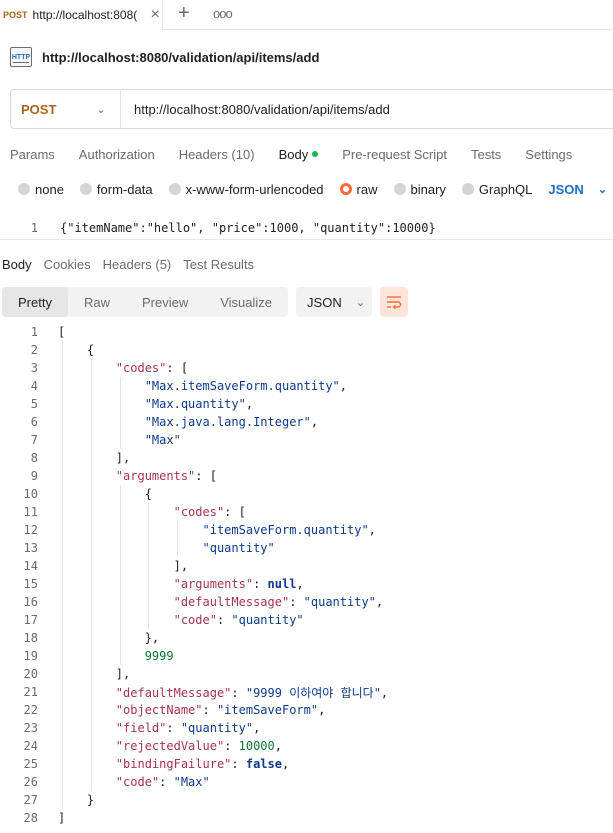 The image size is (613, 833). Describe the element at coordinates (117, 154) in the screenshot. I see `tab-authorization: Authorization` at that location.